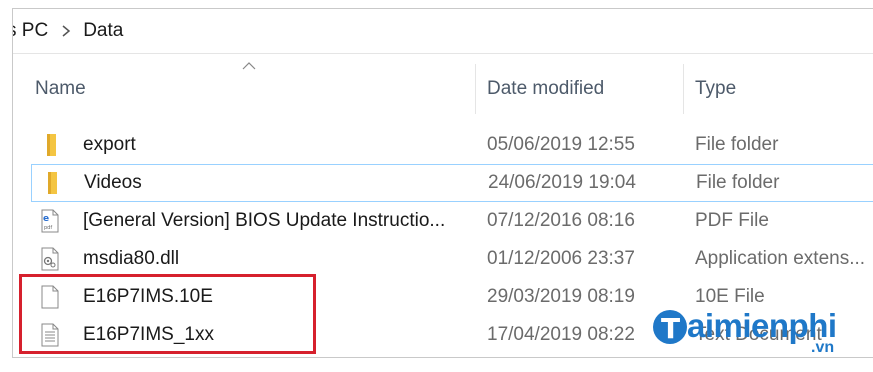 This screenshot has height=372, width=873. I want to click on logo-icon: T, so click(670, 327).